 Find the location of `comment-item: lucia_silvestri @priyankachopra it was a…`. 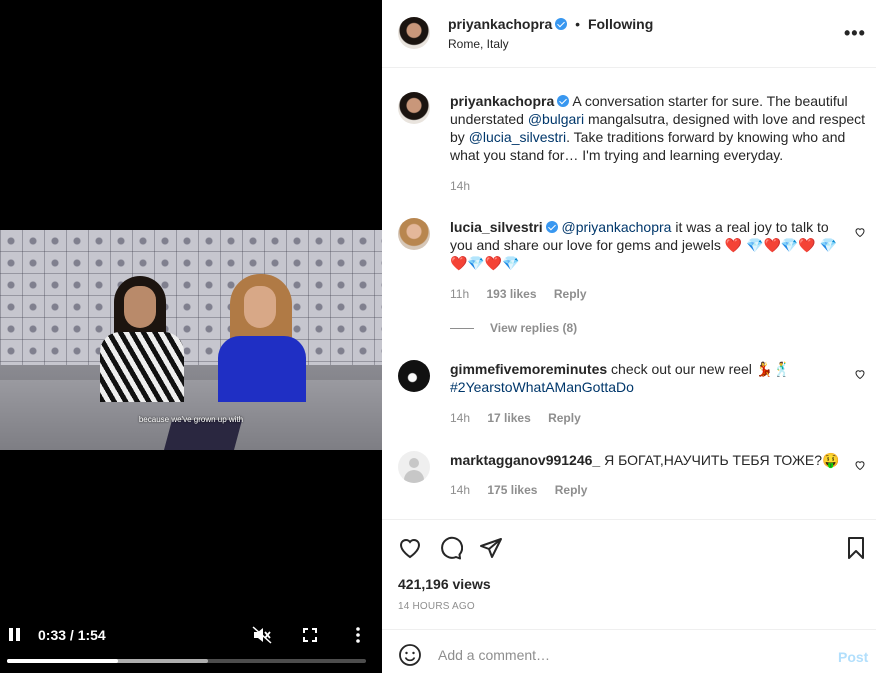

comment-item: lucia_silvestri @priyankachopra it was a… is located at coordinates (633, 278).